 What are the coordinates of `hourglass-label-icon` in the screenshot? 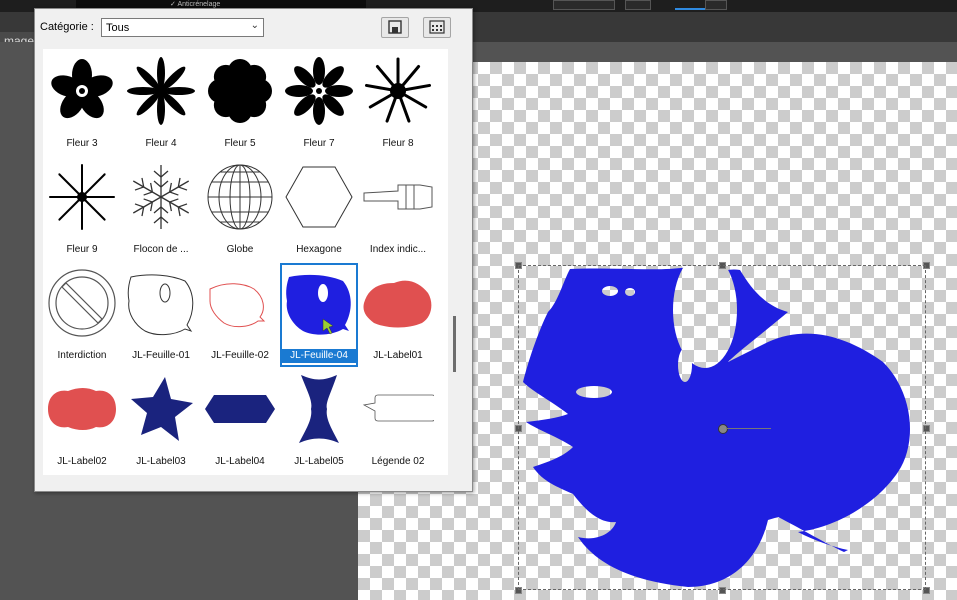 It's located at (319, 409).